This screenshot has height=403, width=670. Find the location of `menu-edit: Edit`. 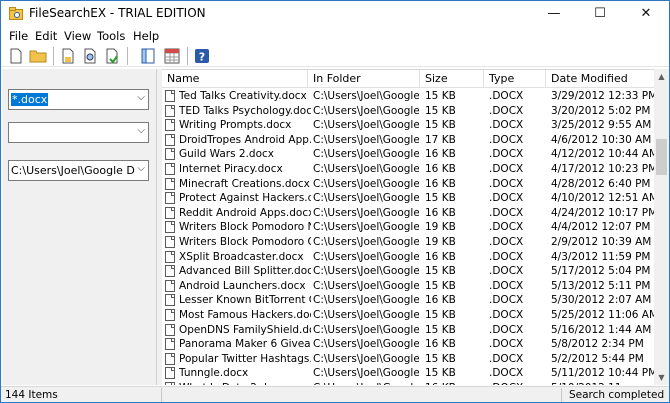

menu-edit: Edit is located at coordinates (46, 36).